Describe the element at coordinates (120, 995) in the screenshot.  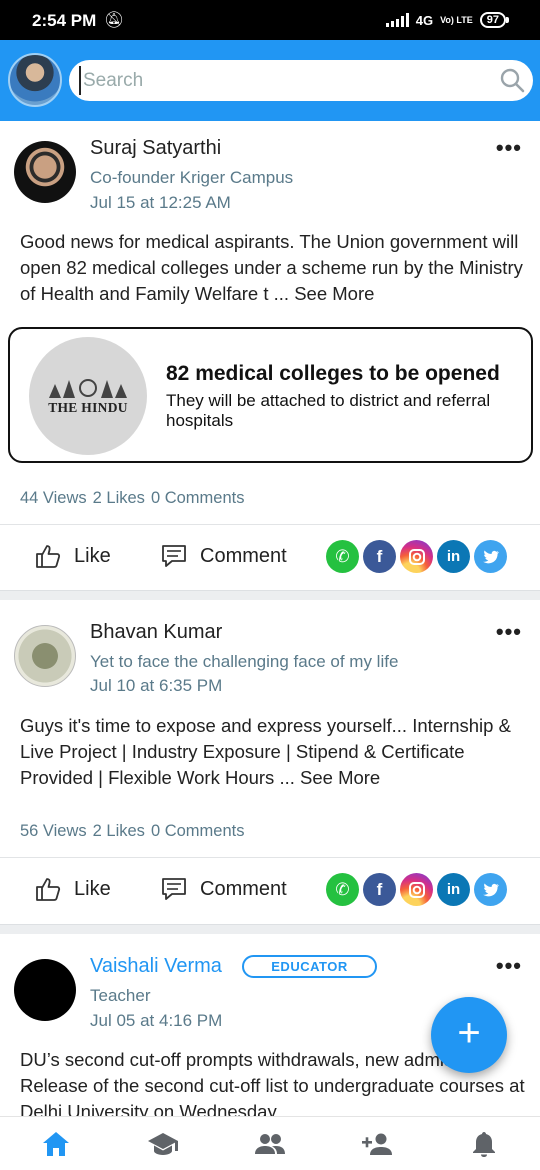
I see `author-subtitle: Teacher` at that location.